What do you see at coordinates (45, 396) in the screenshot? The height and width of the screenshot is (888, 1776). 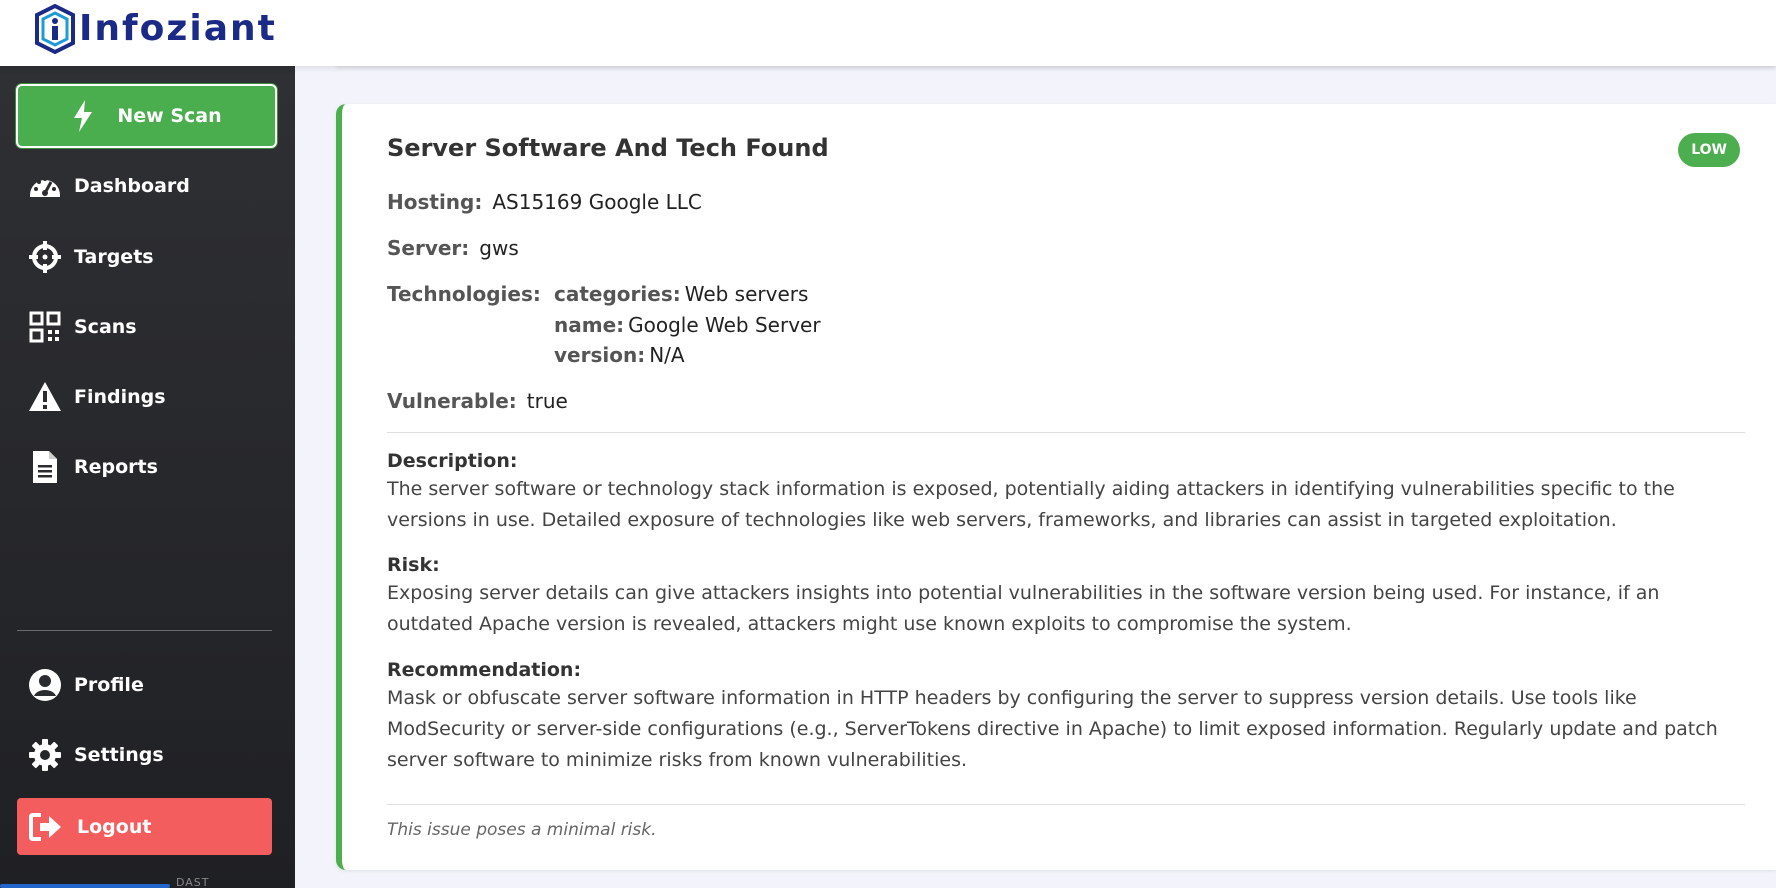 I see `warning-icon` at bounding box center [45, 396].